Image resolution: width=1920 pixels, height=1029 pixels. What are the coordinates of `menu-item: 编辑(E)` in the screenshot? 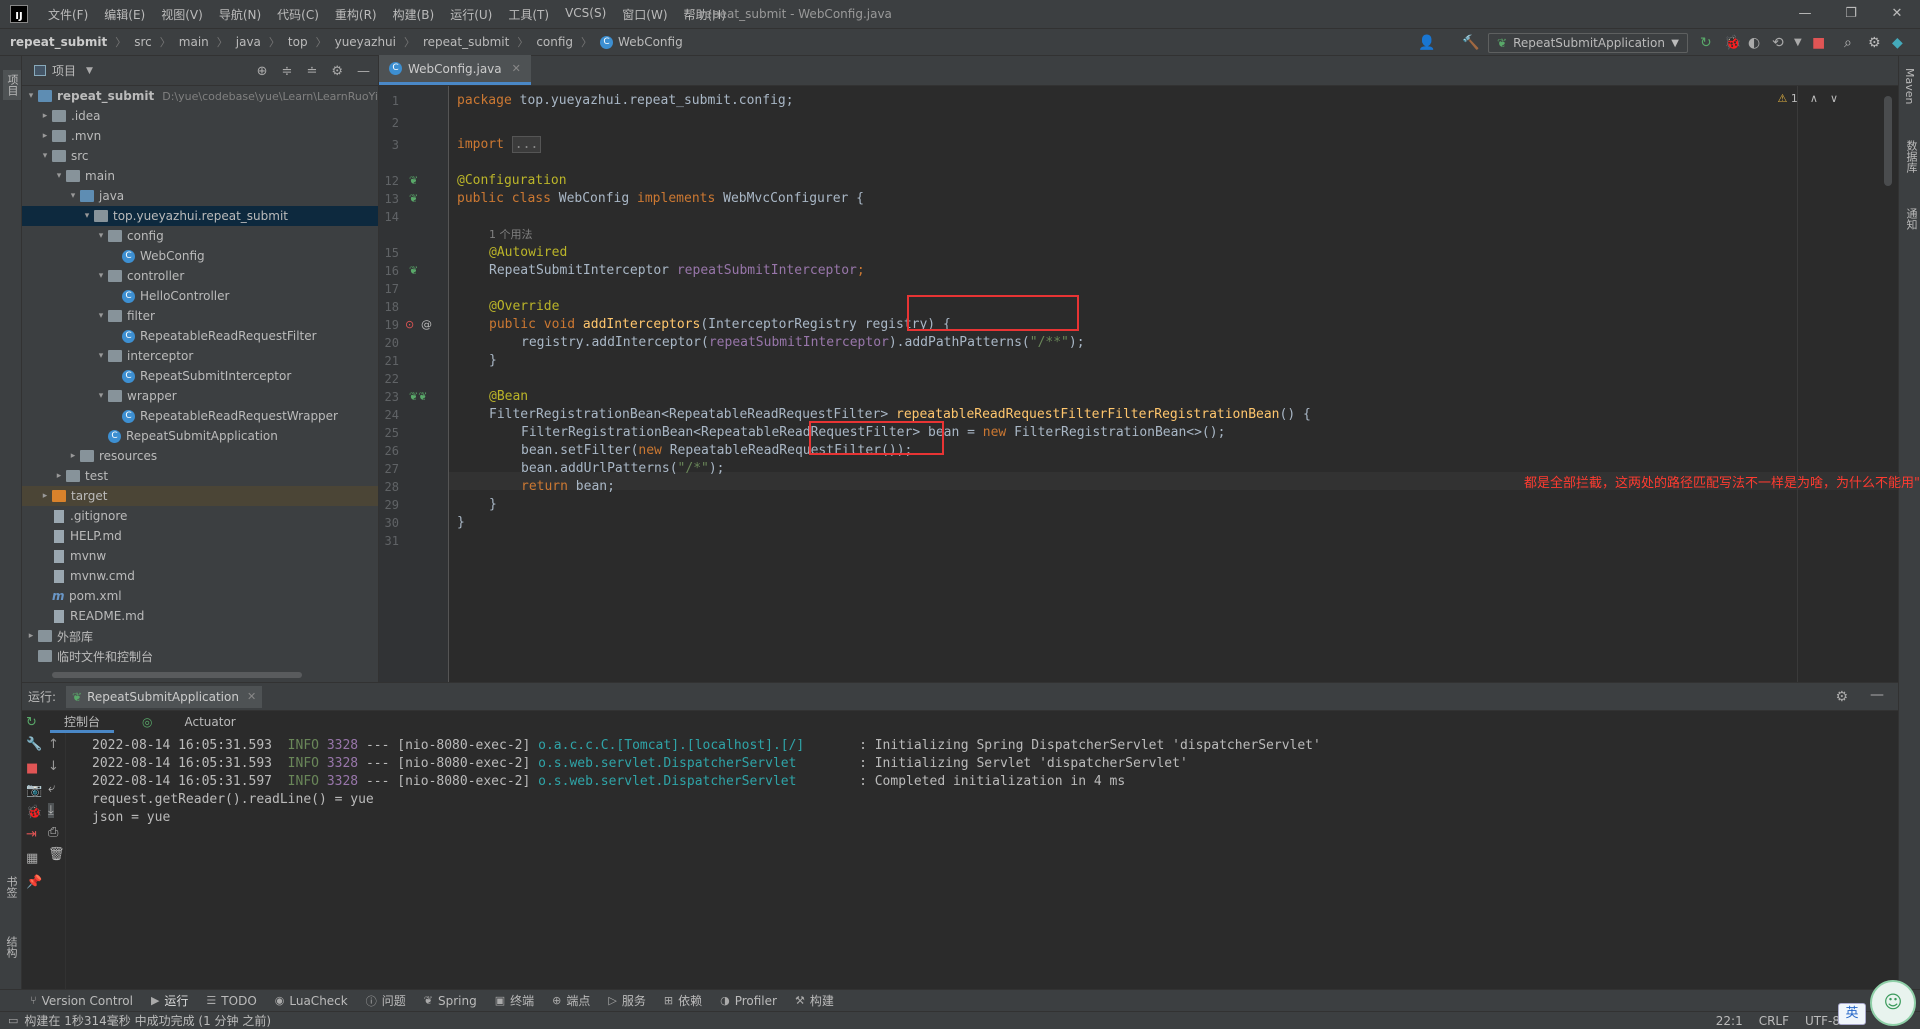 It's located at (124, 14).